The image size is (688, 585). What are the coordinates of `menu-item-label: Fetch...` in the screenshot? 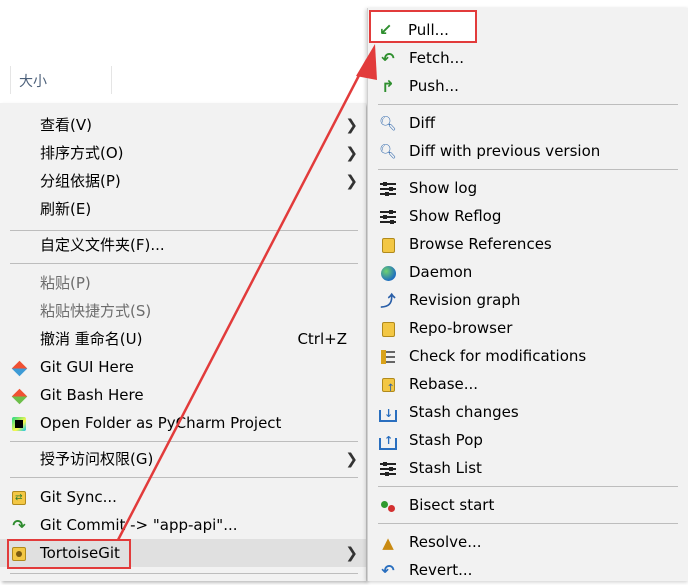 It's located at (436, 58).